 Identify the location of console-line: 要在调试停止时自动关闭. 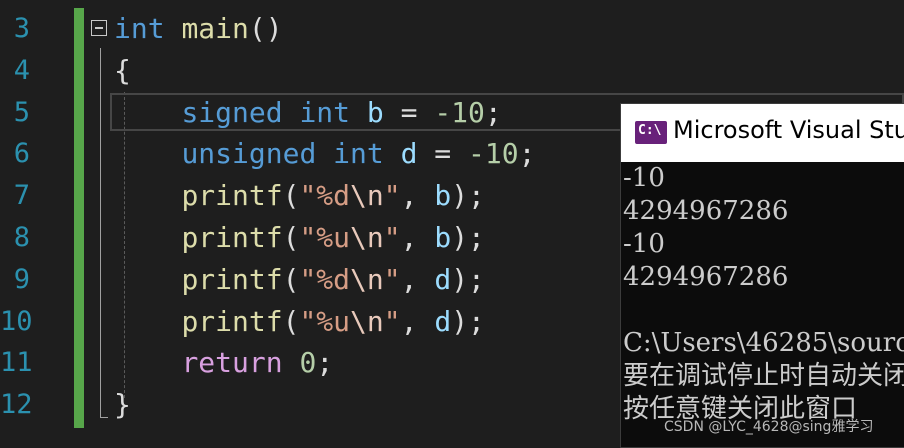
(763, 376).